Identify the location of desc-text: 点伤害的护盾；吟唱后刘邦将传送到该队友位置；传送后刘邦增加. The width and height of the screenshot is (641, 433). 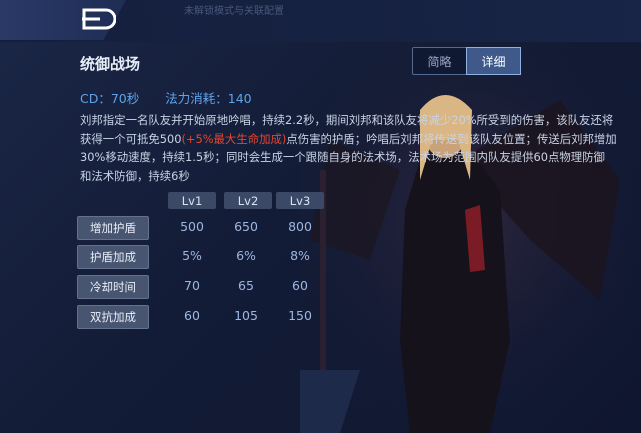
(451, 138).